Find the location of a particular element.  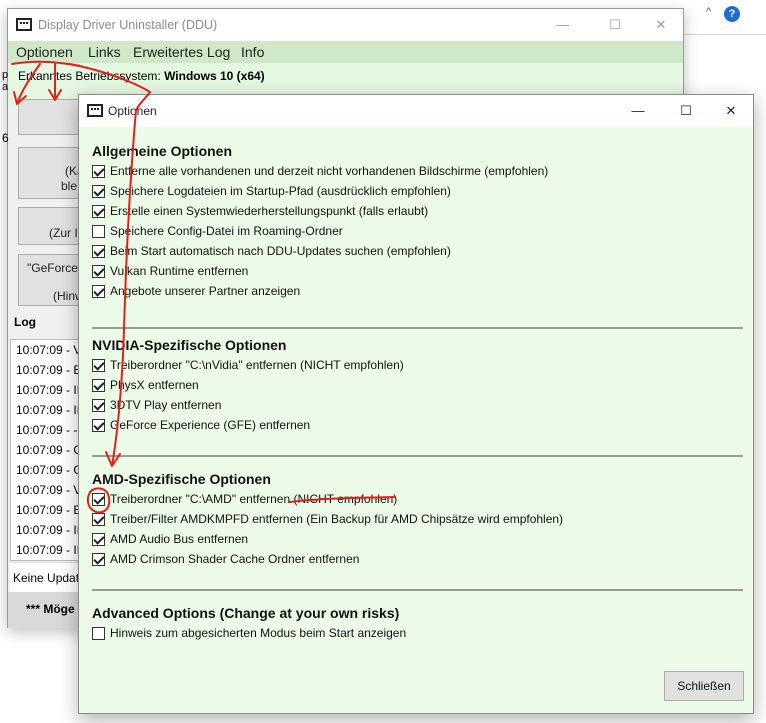

option-label: GeForce Experience (GFE) entfernen is located at coordinates (210, 425).